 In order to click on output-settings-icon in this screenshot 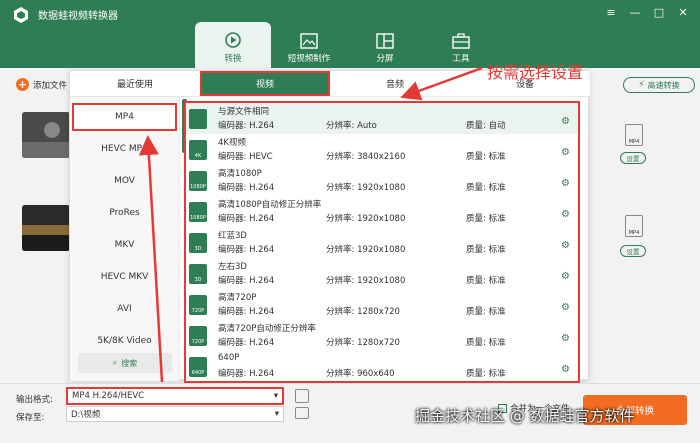, I will do `click(302, 396)`.